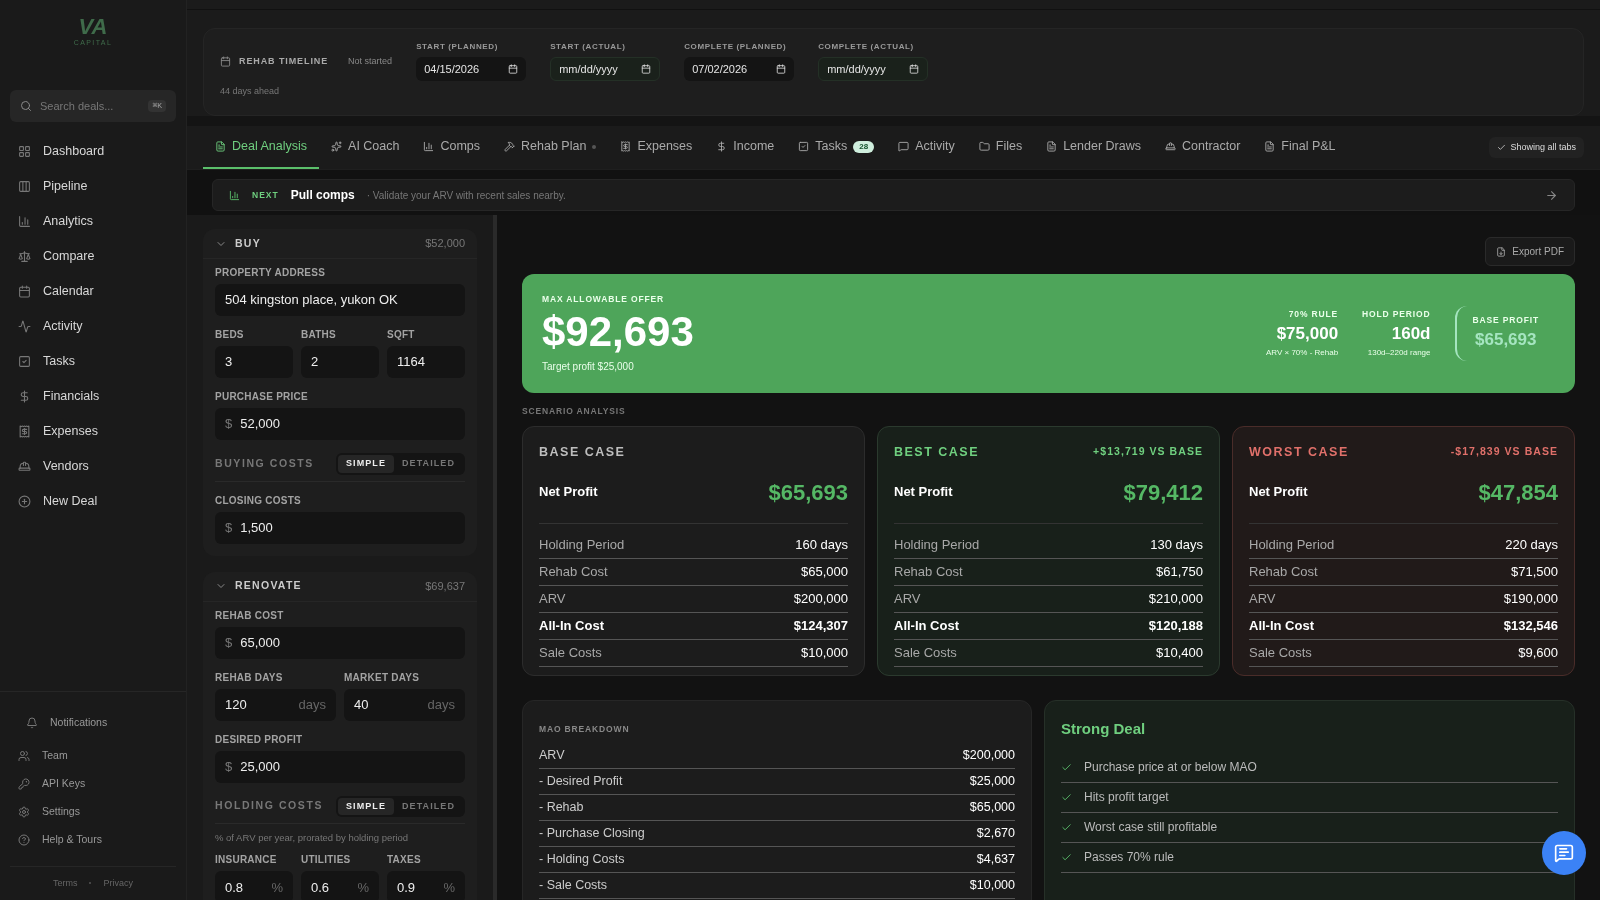  What do you see at coordinates (1551, 195) in the screenshot?
I see `arrow-icon` at bounding box center [1551, 195].